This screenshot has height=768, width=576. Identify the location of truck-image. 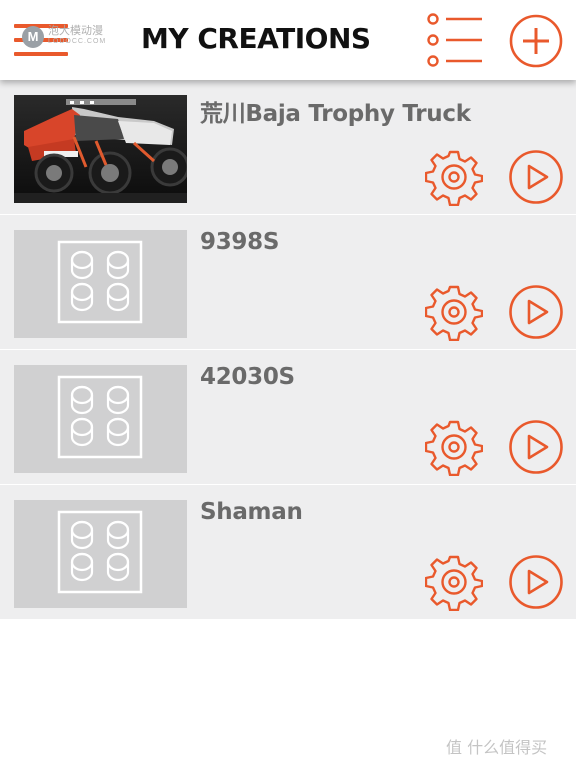
(100, 149).